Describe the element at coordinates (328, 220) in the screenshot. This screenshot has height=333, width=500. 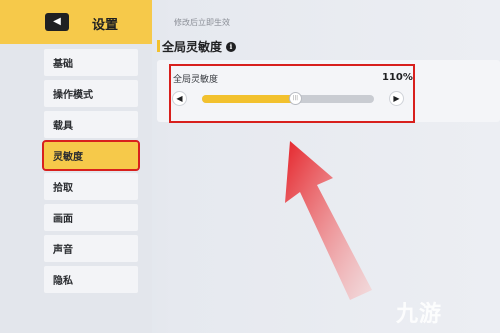
I see `annotation-arrow-icon` at that location.